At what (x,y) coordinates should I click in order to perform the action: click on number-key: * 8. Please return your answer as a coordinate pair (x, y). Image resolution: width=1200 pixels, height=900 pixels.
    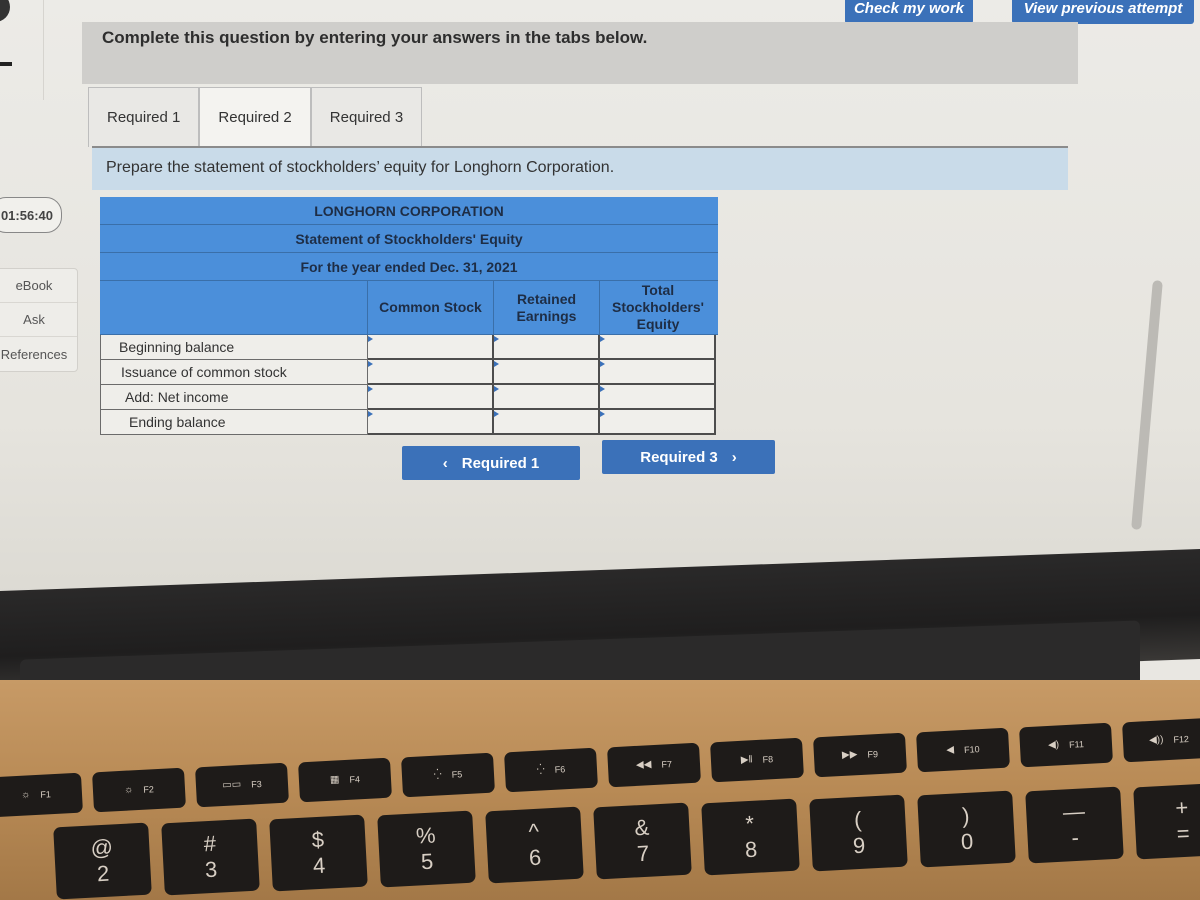
    Looking at the image, I should click on (750, 837).